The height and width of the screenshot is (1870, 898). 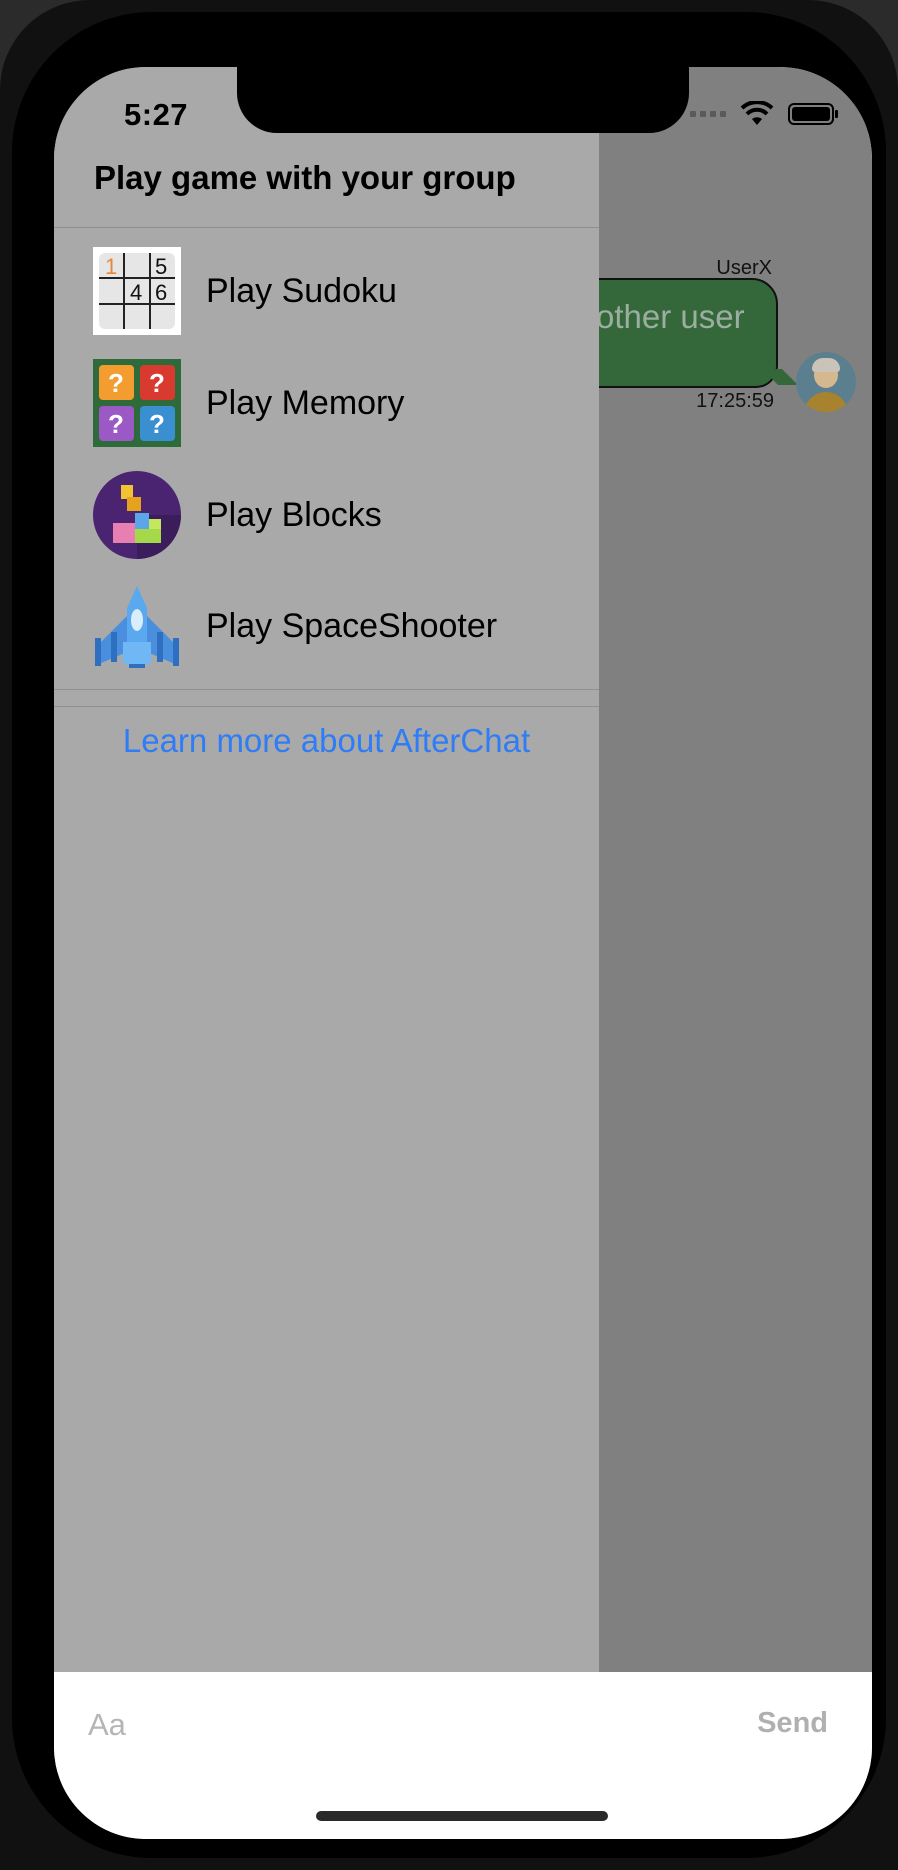 I want to click on game-label: Play Sudoku, so click(x=301, y=290).